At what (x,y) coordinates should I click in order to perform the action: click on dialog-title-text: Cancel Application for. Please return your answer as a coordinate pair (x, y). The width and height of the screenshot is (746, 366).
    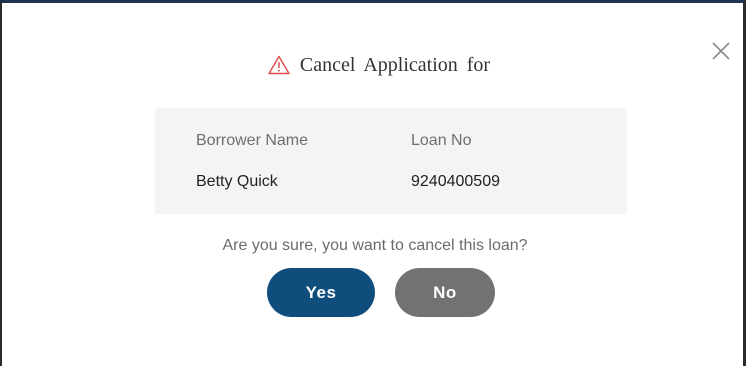
    Looking at the image, I should click on (395, 64).